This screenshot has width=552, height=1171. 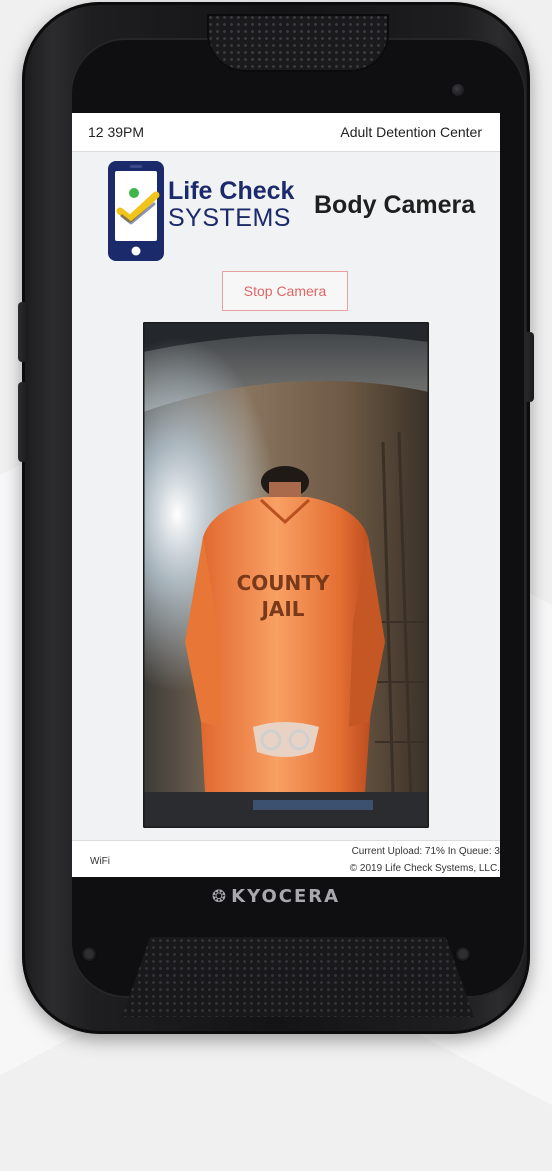 I want to click on status-time: 12 39PM, so click(x=116, y=132).